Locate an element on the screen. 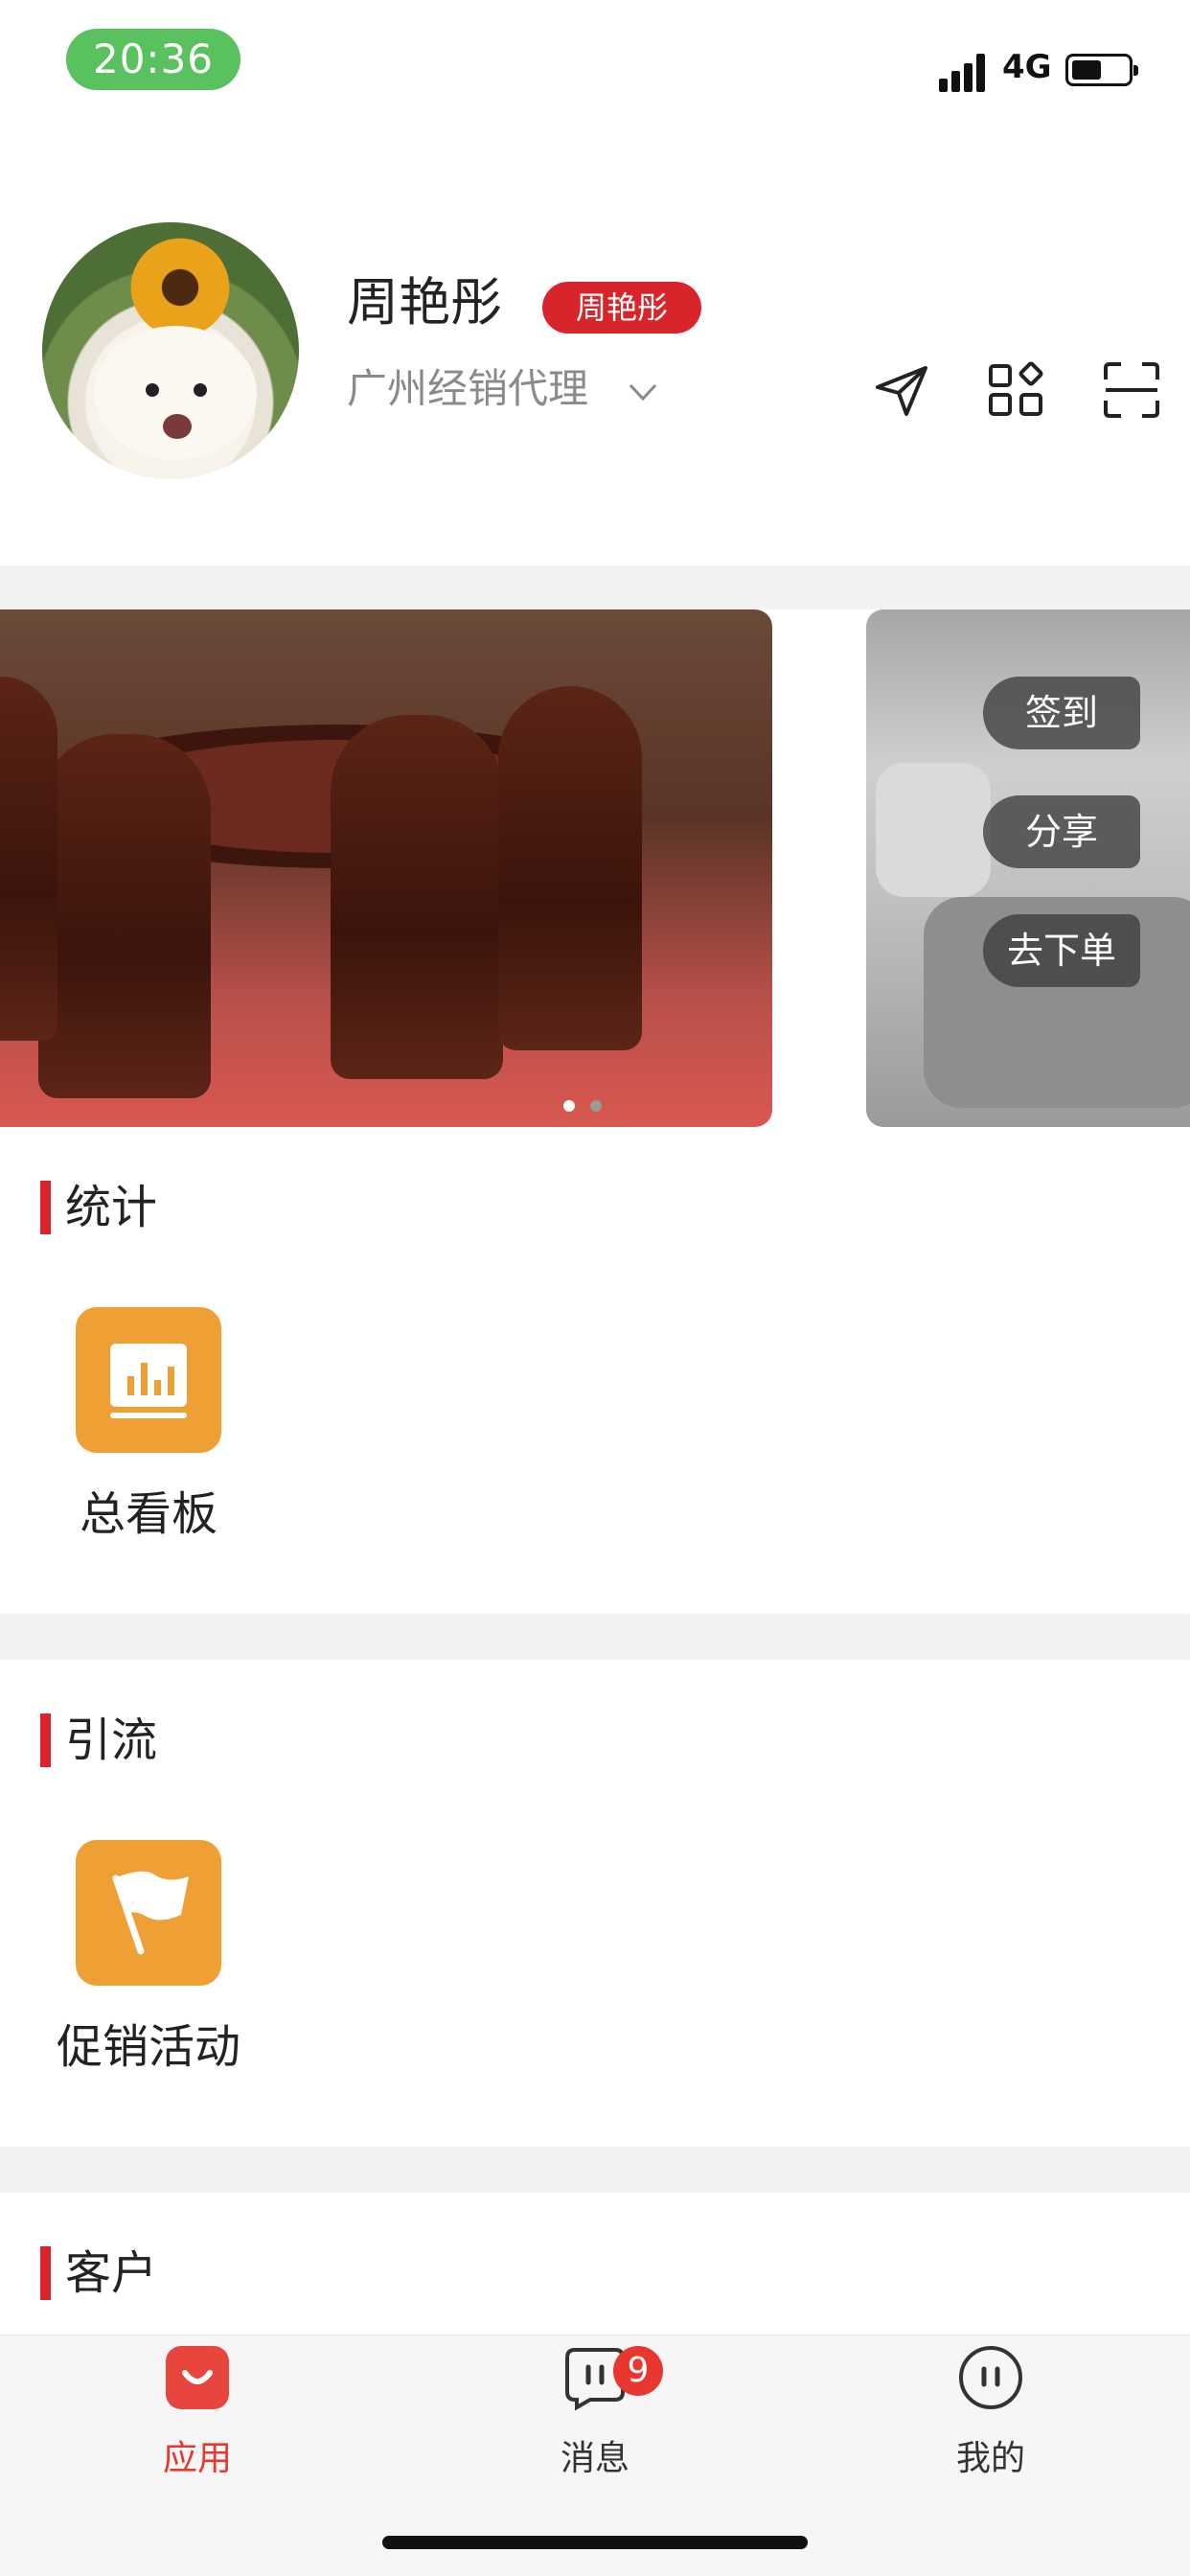 The image size is (1190, 2576). section-title-traffic: 引流 is located at coordinates (99, 1740).